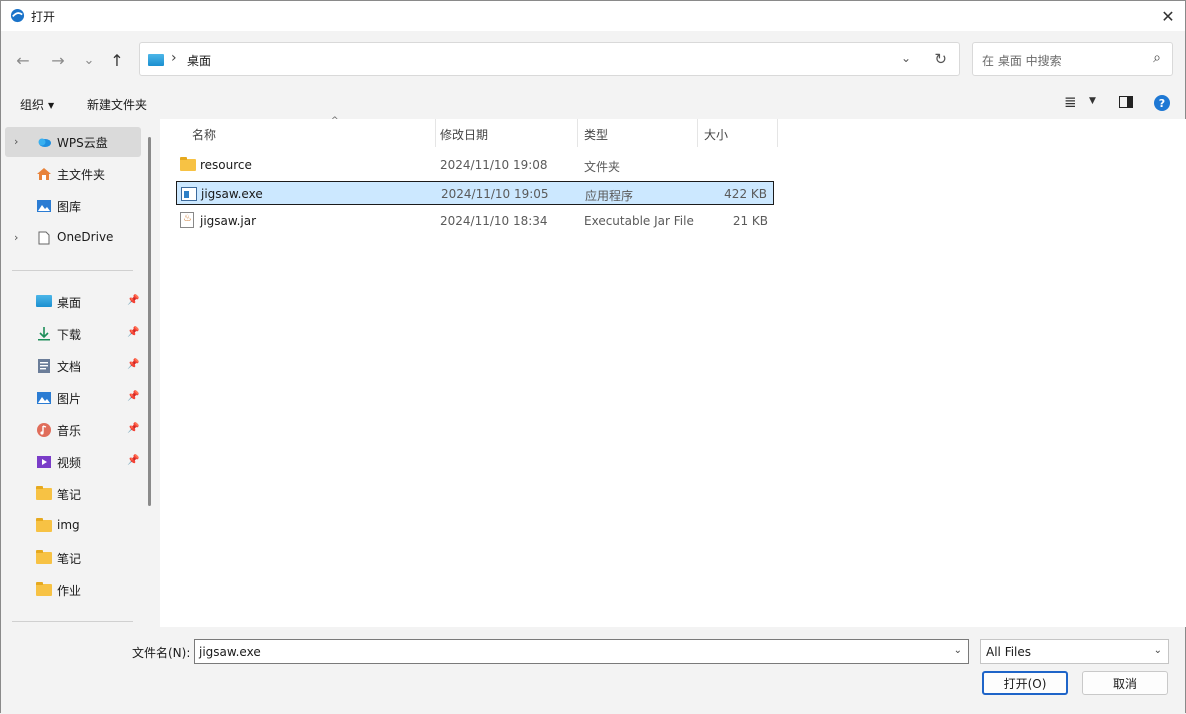  I want to click on up-arrow-icon: ↑, so click(117, 60).